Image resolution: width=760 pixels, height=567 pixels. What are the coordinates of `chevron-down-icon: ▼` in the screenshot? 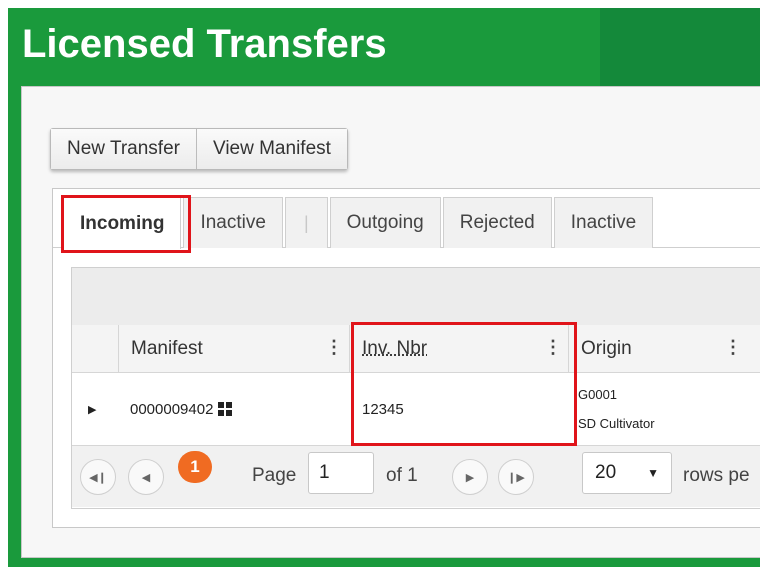 It's located at (653, 473).